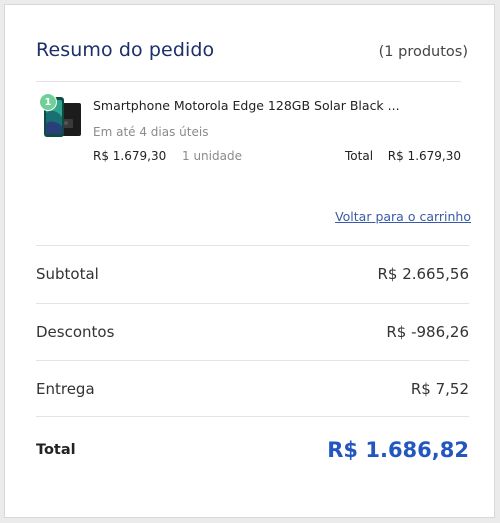  I want to click on total-row: Total R$ 1.686,82, so click(252, 450).